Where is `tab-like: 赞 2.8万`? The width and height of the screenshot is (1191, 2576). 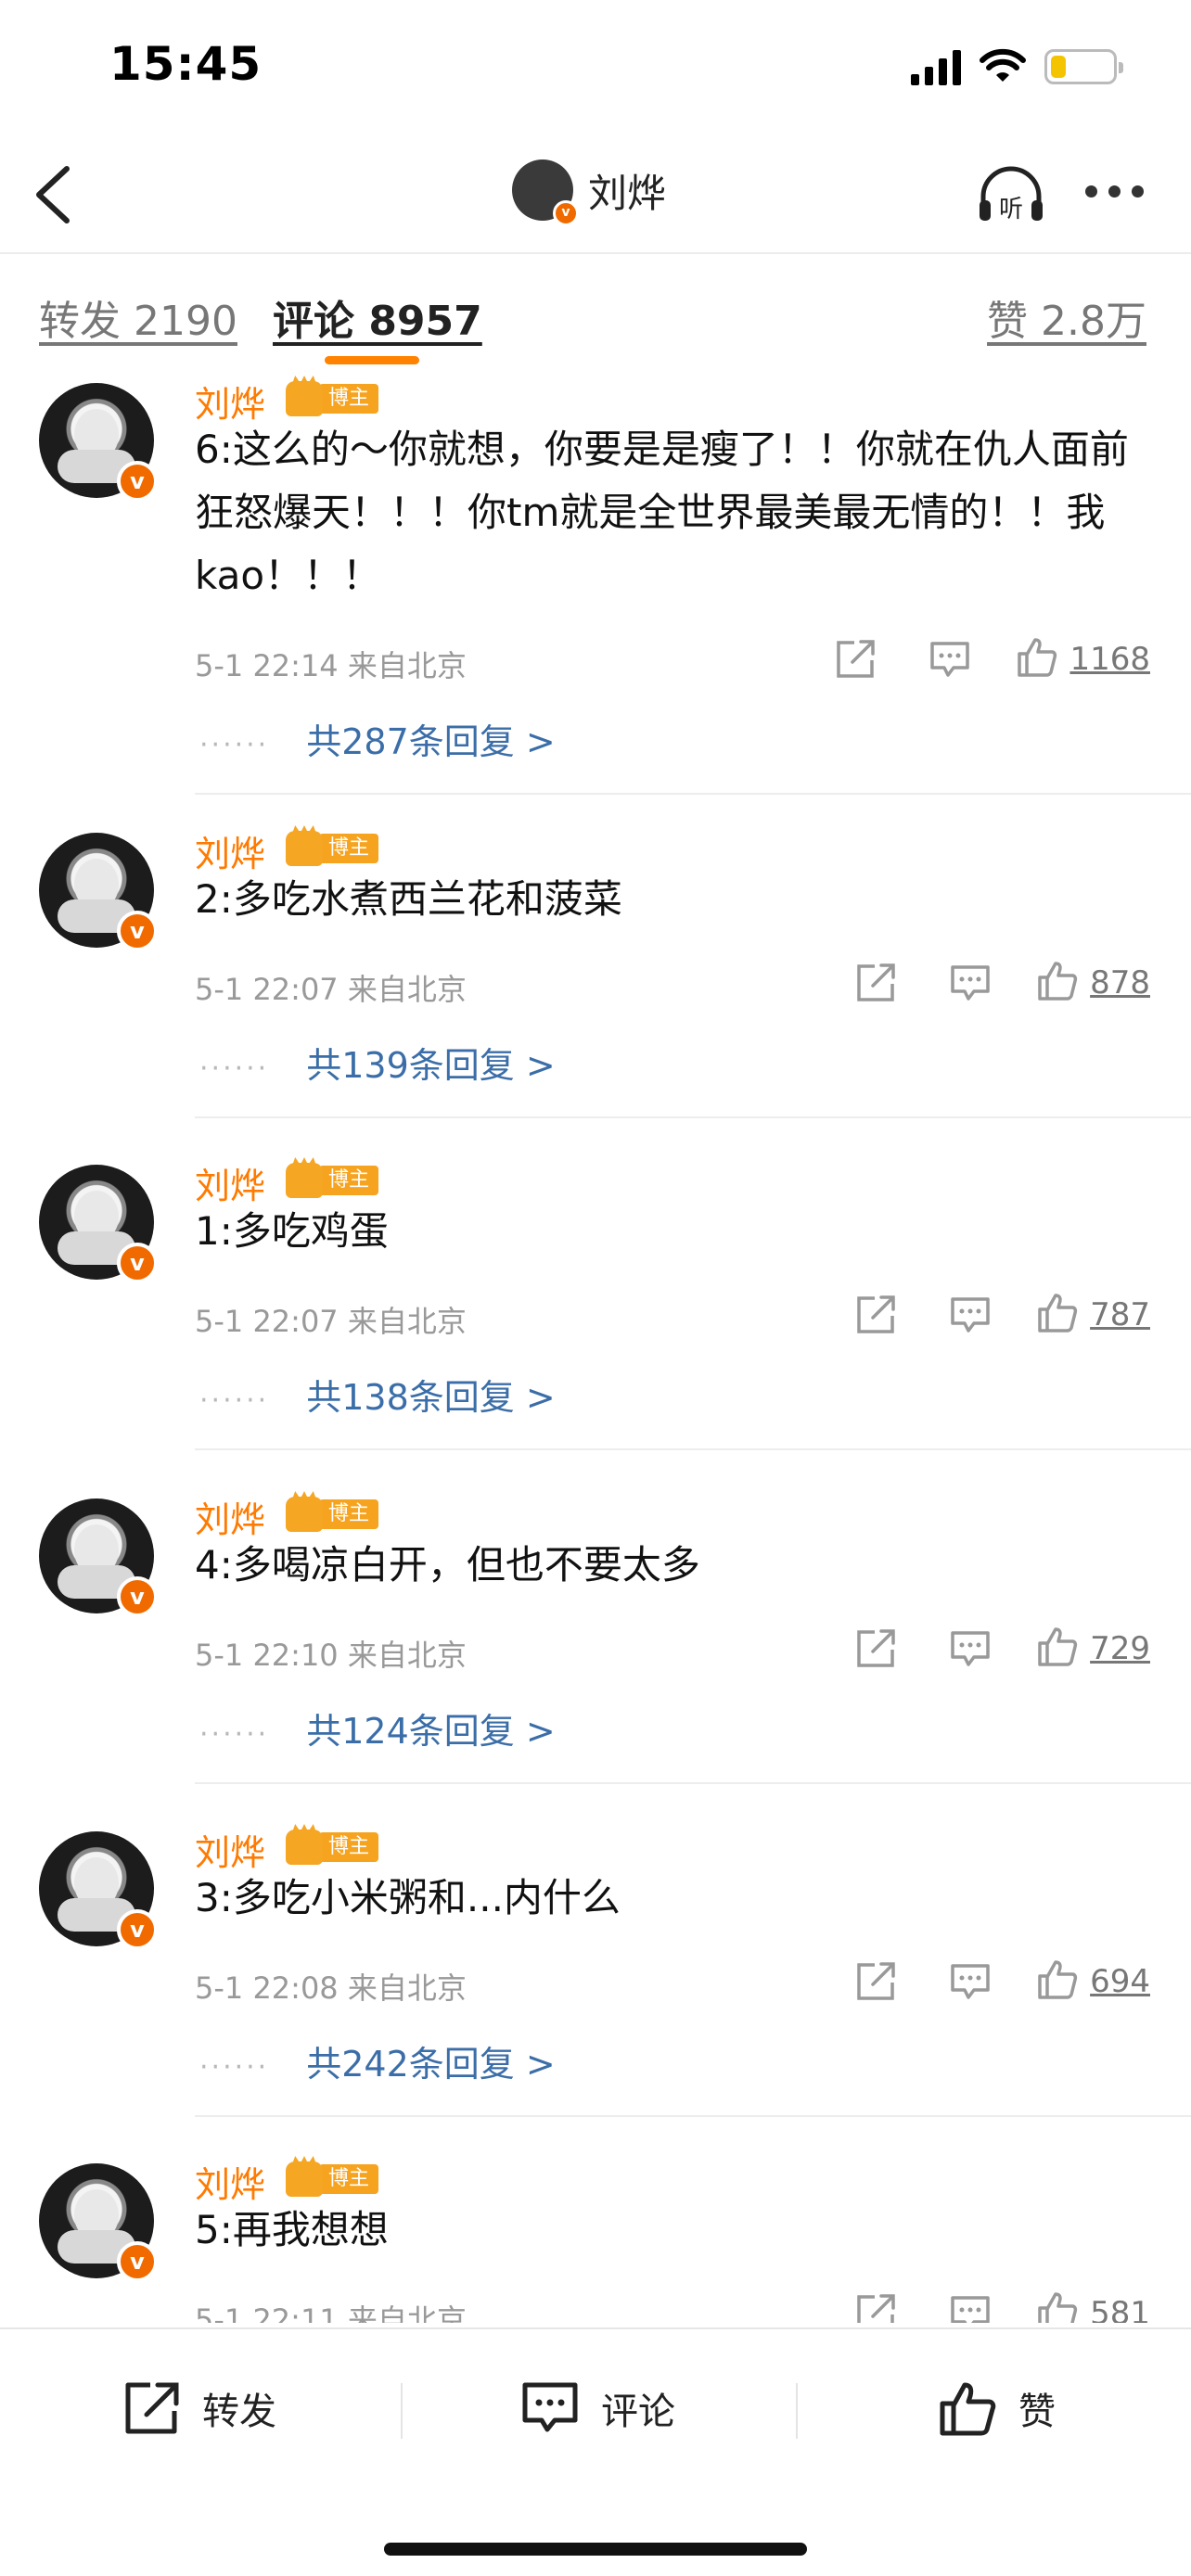 tab-like: 赞 2.8万 is located at coordinates (1066, 317).